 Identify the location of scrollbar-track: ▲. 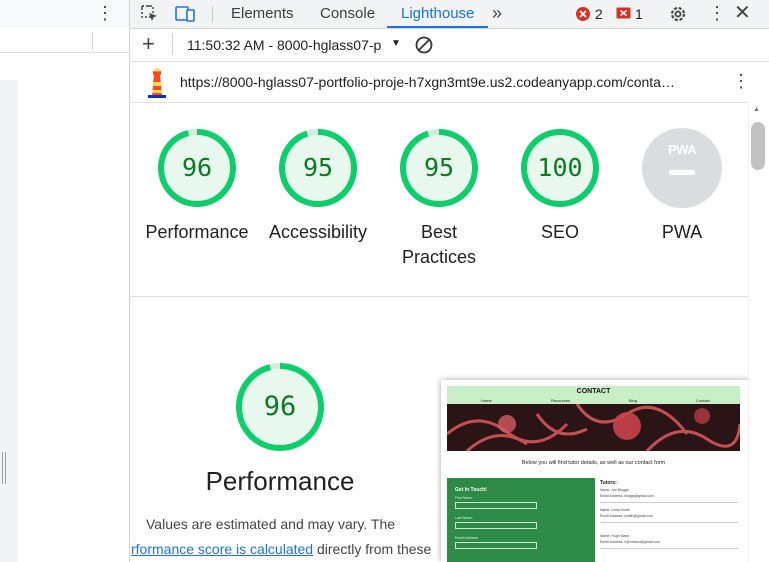
(758, 332).